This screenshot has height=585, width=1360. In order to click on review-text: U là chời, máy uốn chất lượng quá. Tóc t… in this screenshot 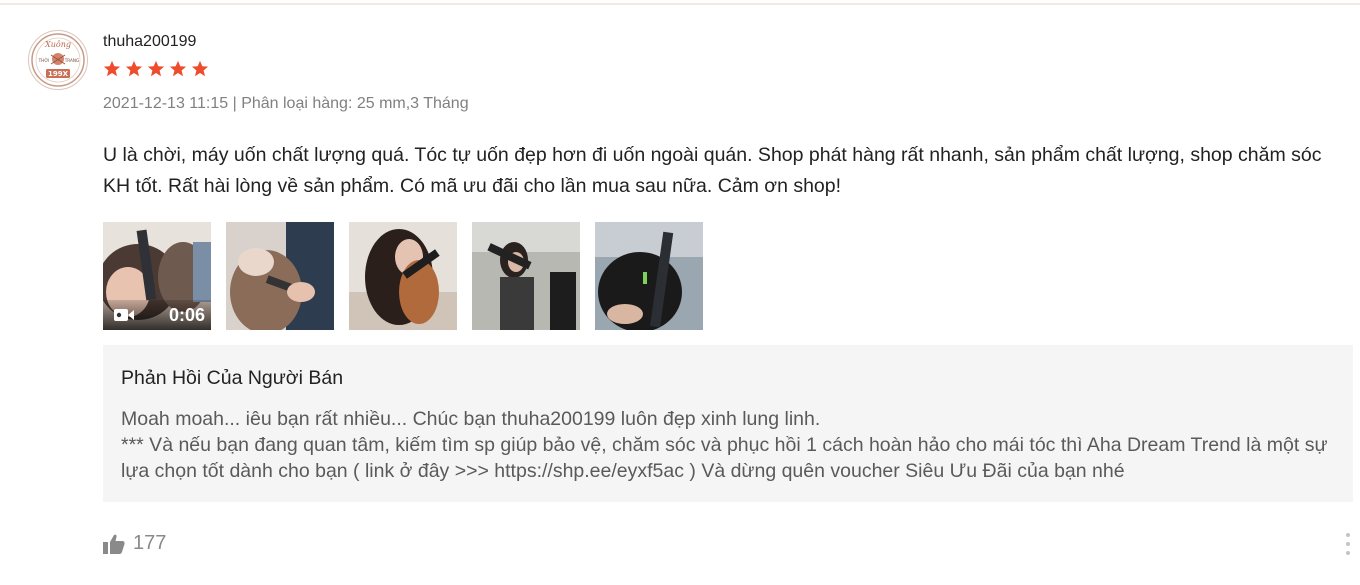, I will do `click(712, 170)`.